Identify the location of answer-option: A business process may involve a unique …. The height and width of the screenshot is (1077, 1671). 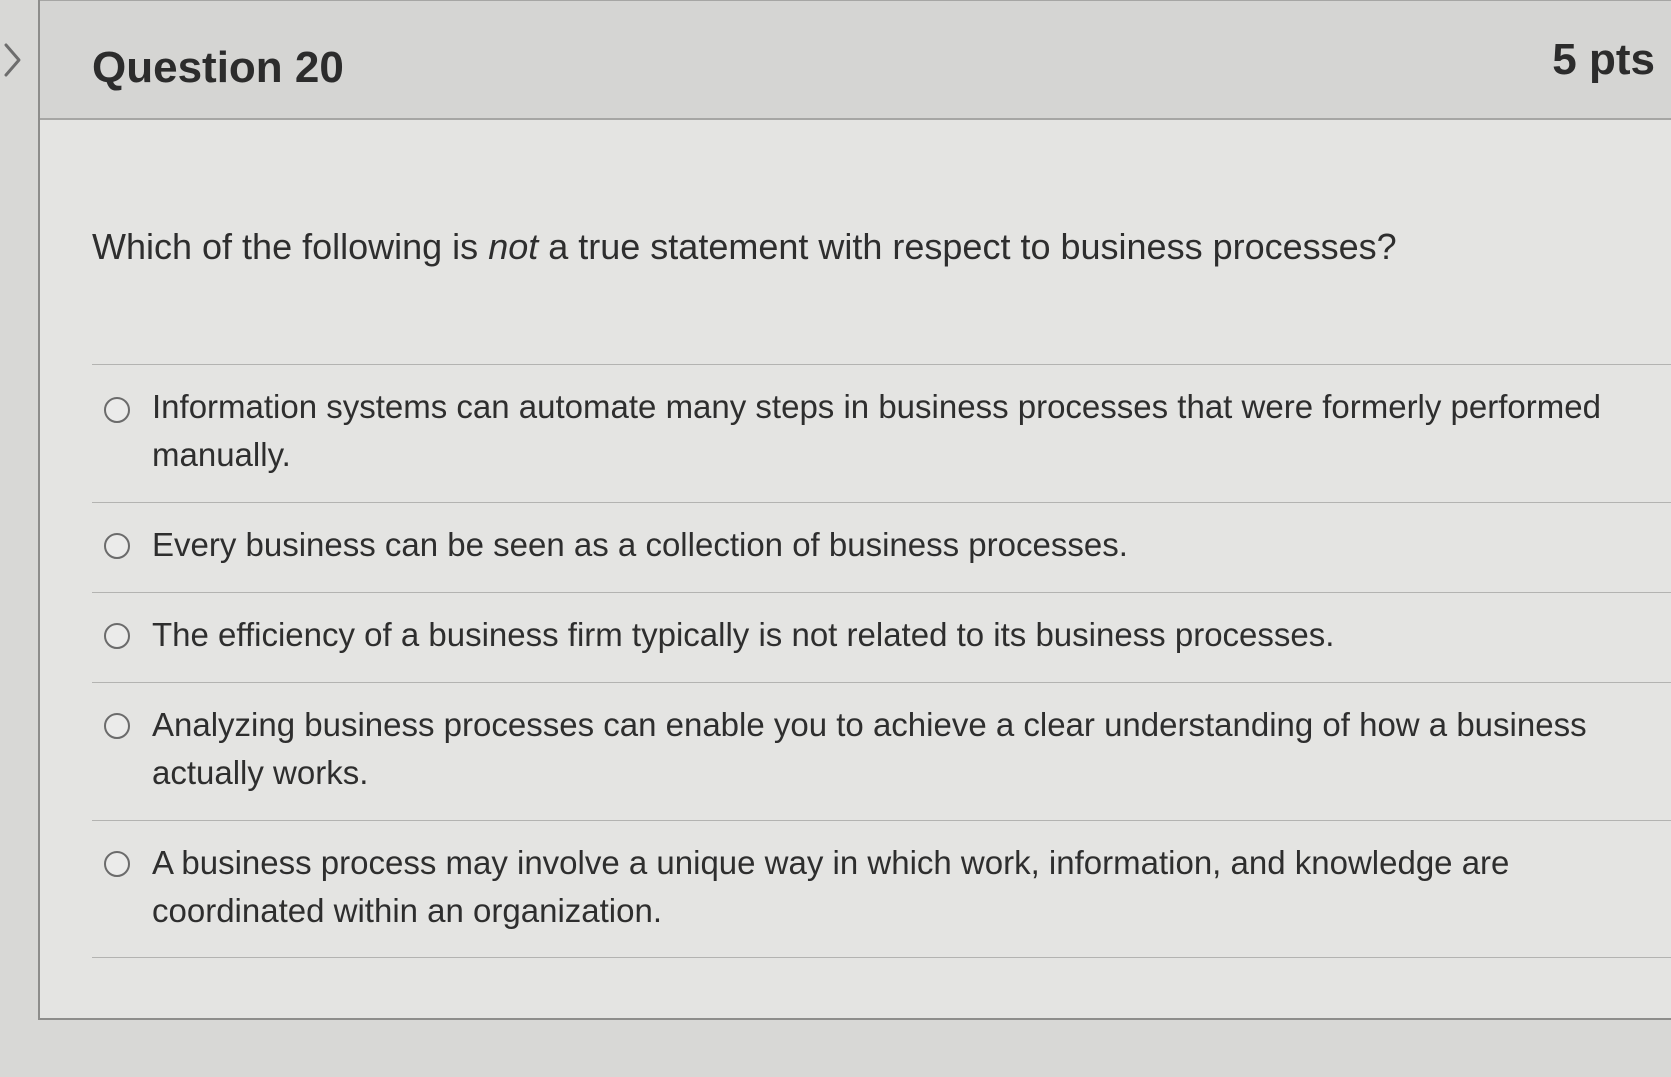
(881, 889).